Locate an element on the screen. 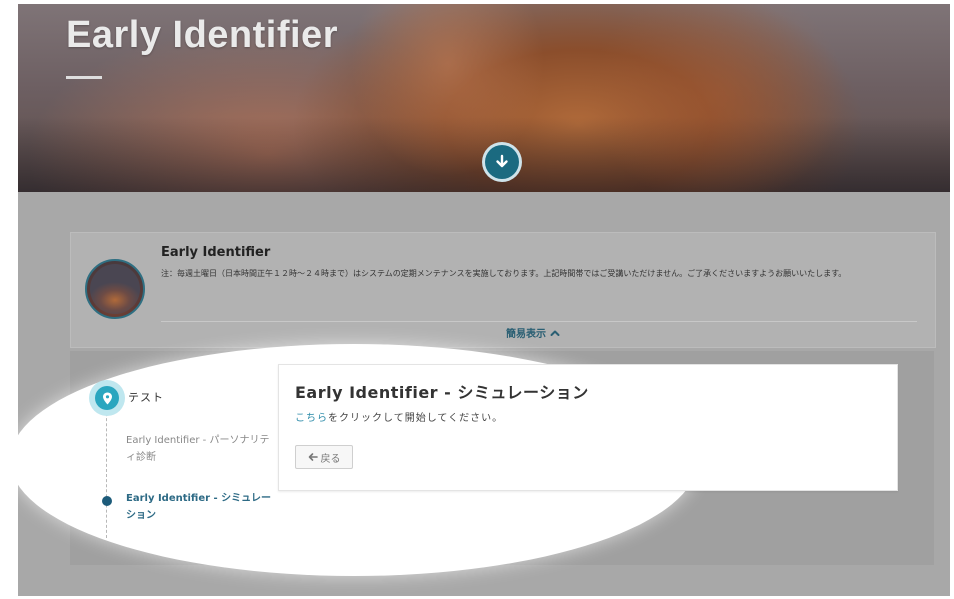 This screenshot has height=599, width=954. compact-view-toggle: 簡易表示 is located at coordinates (533, 332).